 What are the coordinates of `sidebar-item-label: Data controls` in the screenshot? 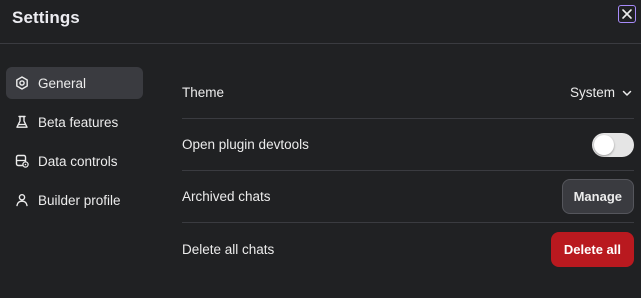 It's located at (78, 161).